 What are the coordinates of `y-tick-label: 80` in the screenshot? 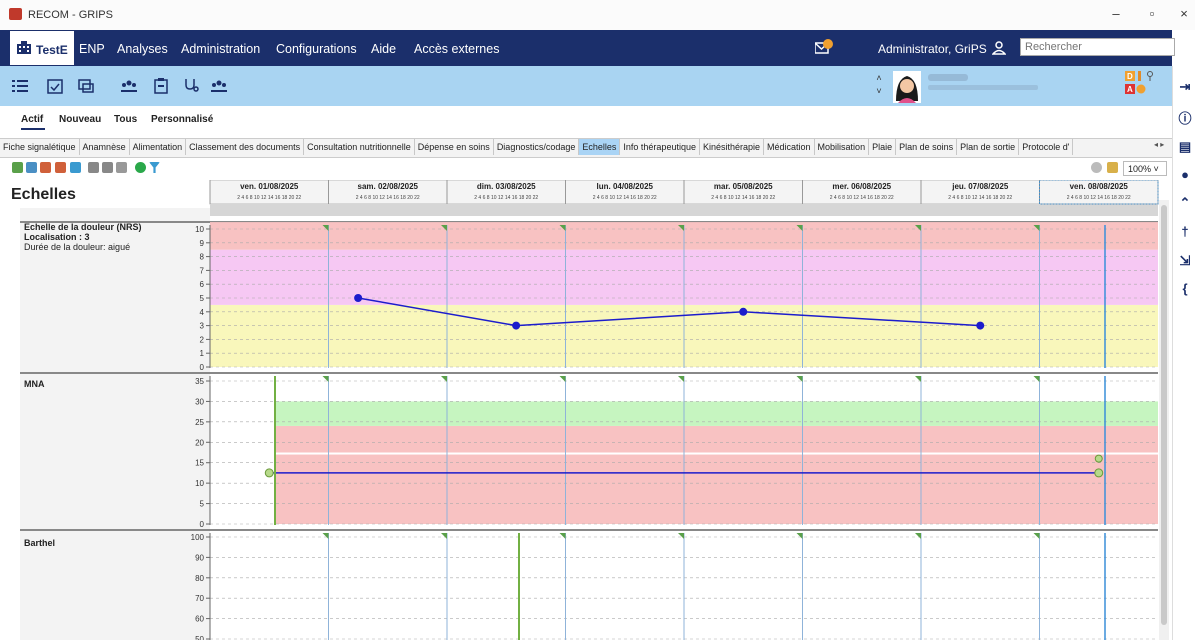 It's located at (199, 578).